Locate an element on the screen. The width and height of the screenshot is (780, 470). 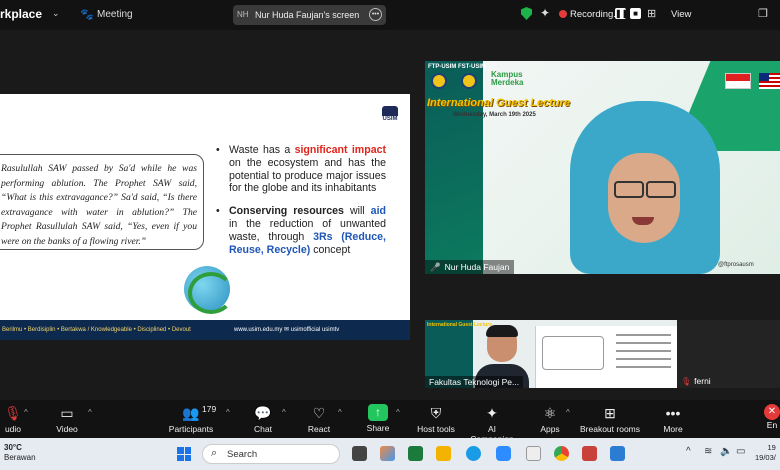
share-options-caret: ^ is located at coordinates (398, 412).